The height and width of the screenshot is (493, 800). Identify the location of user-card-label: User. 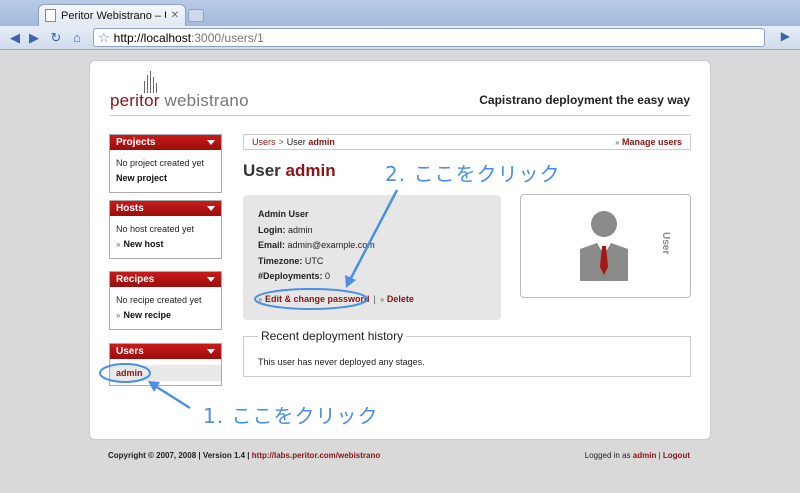
(665, 243).